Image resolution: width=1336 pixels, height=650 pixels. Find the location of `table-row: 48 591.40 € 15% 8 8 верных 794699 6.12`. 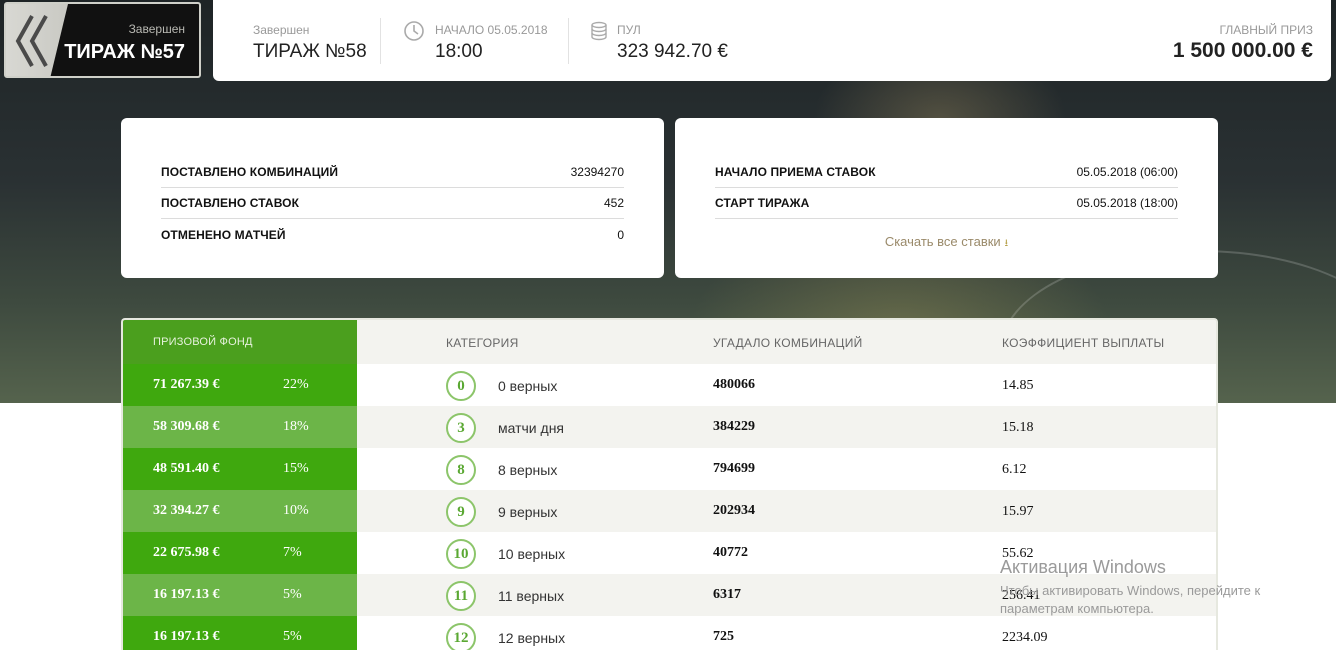

table-row: 48 591.40 € 15% 8 8 верных 794699 6.12 is located at coordinates (669, 469).